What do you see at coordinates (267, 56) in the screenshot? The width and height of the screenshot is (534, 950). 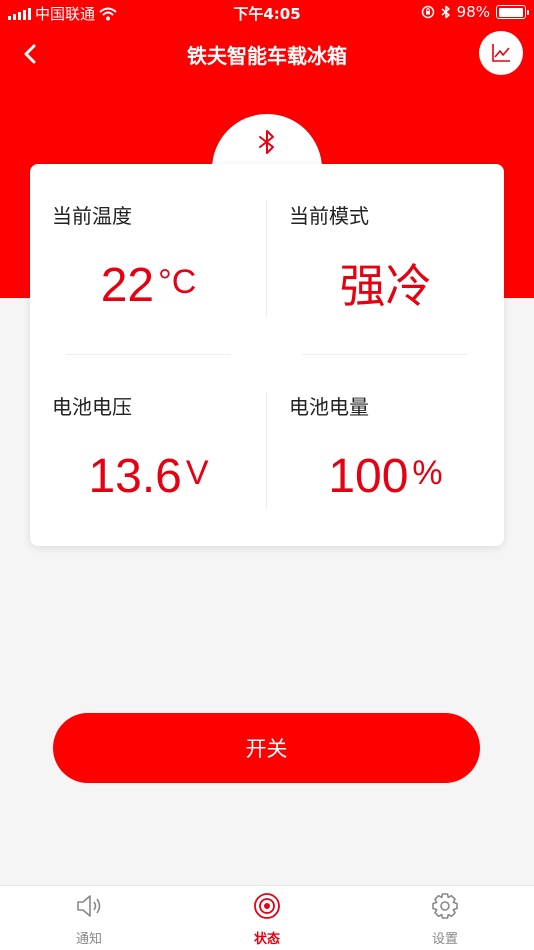 I see `page-title: 铁夫智能车载冰箱` at bounding box center [267, 56].